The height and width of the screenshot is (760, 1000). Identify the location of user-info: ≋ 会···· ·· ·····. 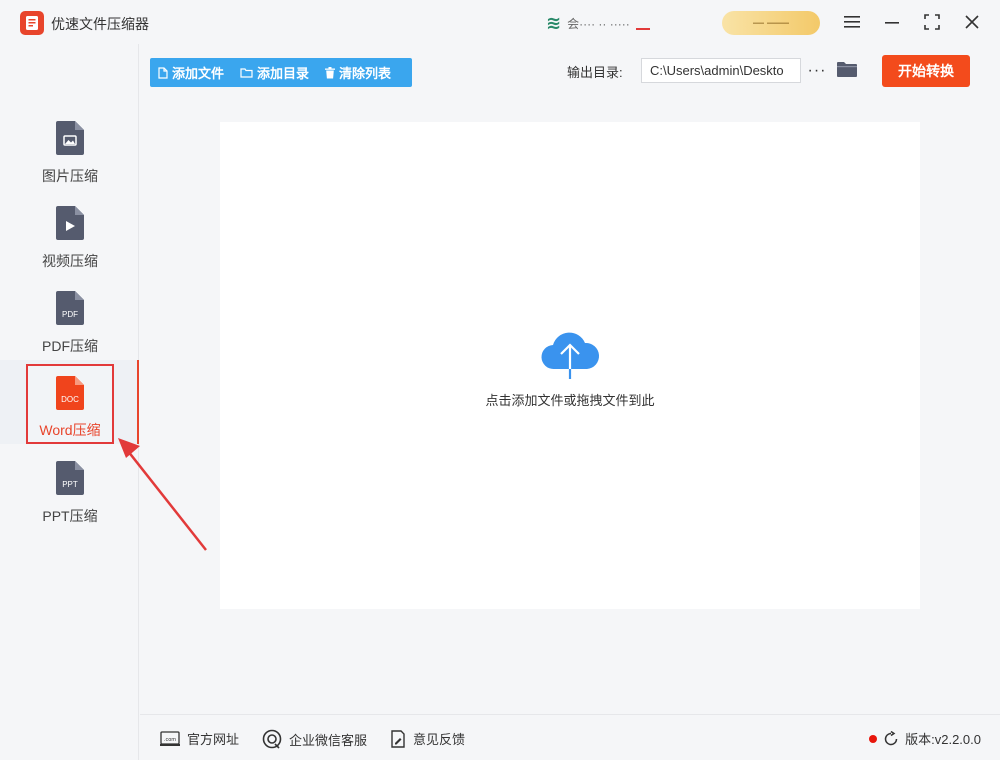
(598, 23).